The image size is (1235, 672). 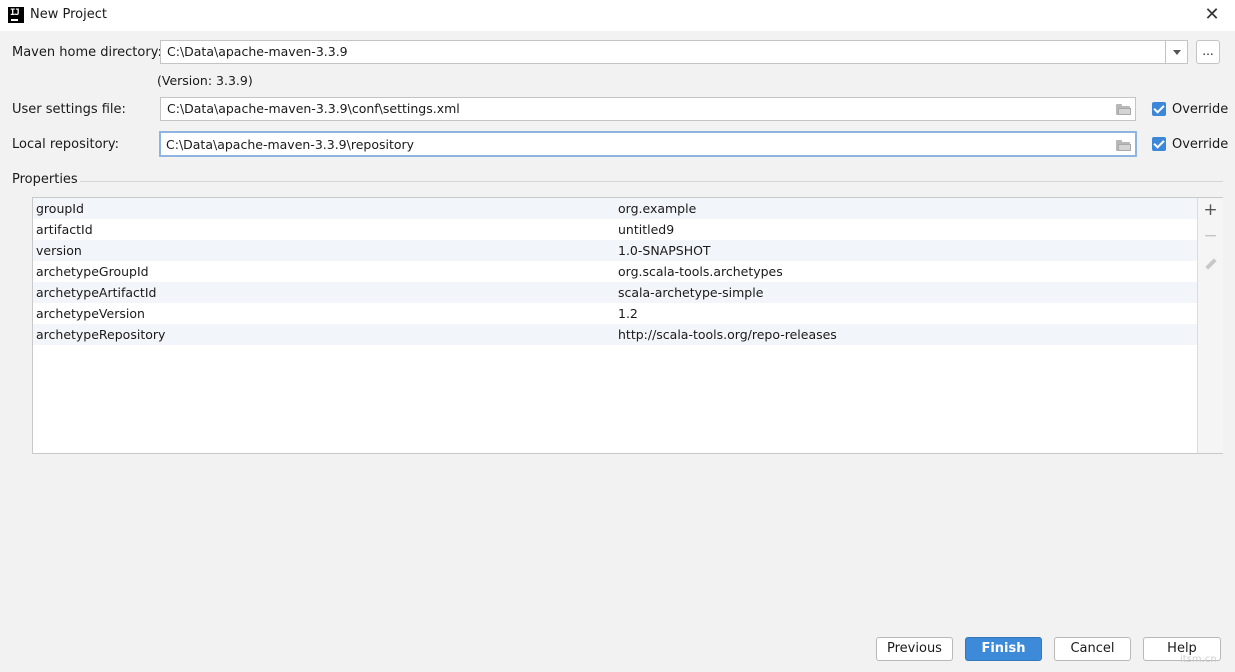 I want to click on maven-home-dropdown-button, so click(x=1176, y=52).